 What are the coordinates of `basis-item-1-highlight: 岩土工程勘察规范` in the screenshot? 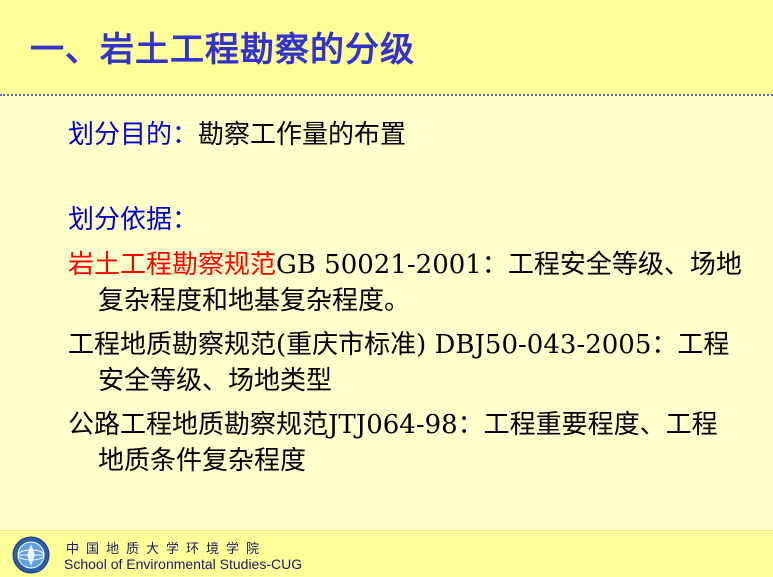 It's located at (172, 265).